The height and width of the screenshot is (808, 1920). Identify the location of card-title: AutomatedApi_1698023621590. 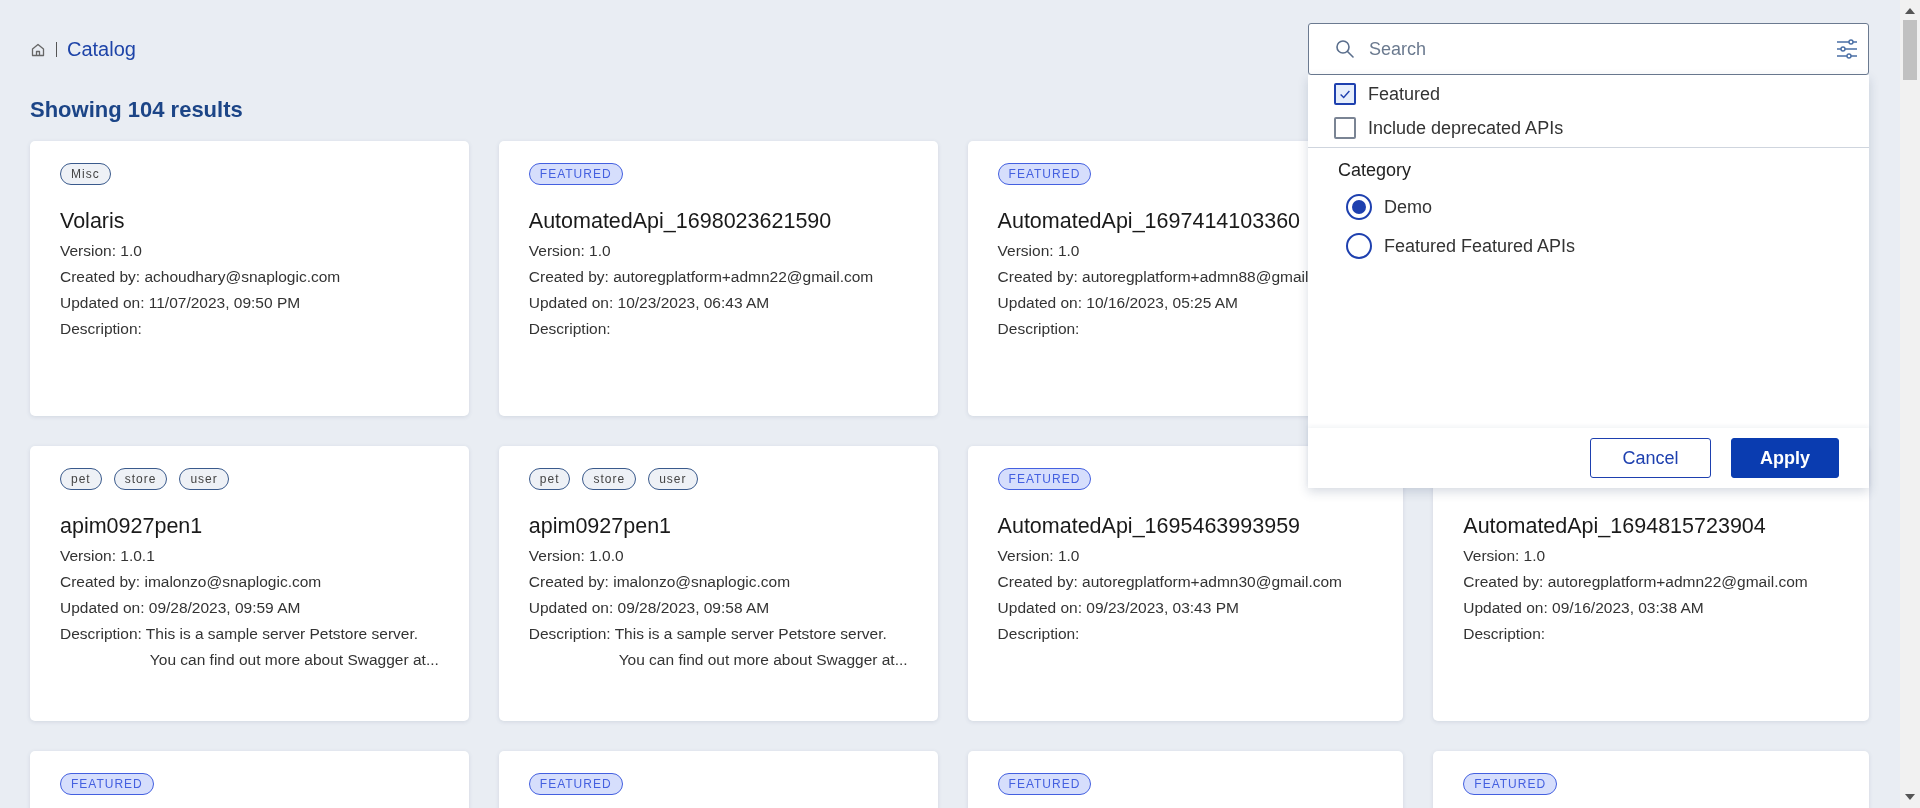
(680, 221).